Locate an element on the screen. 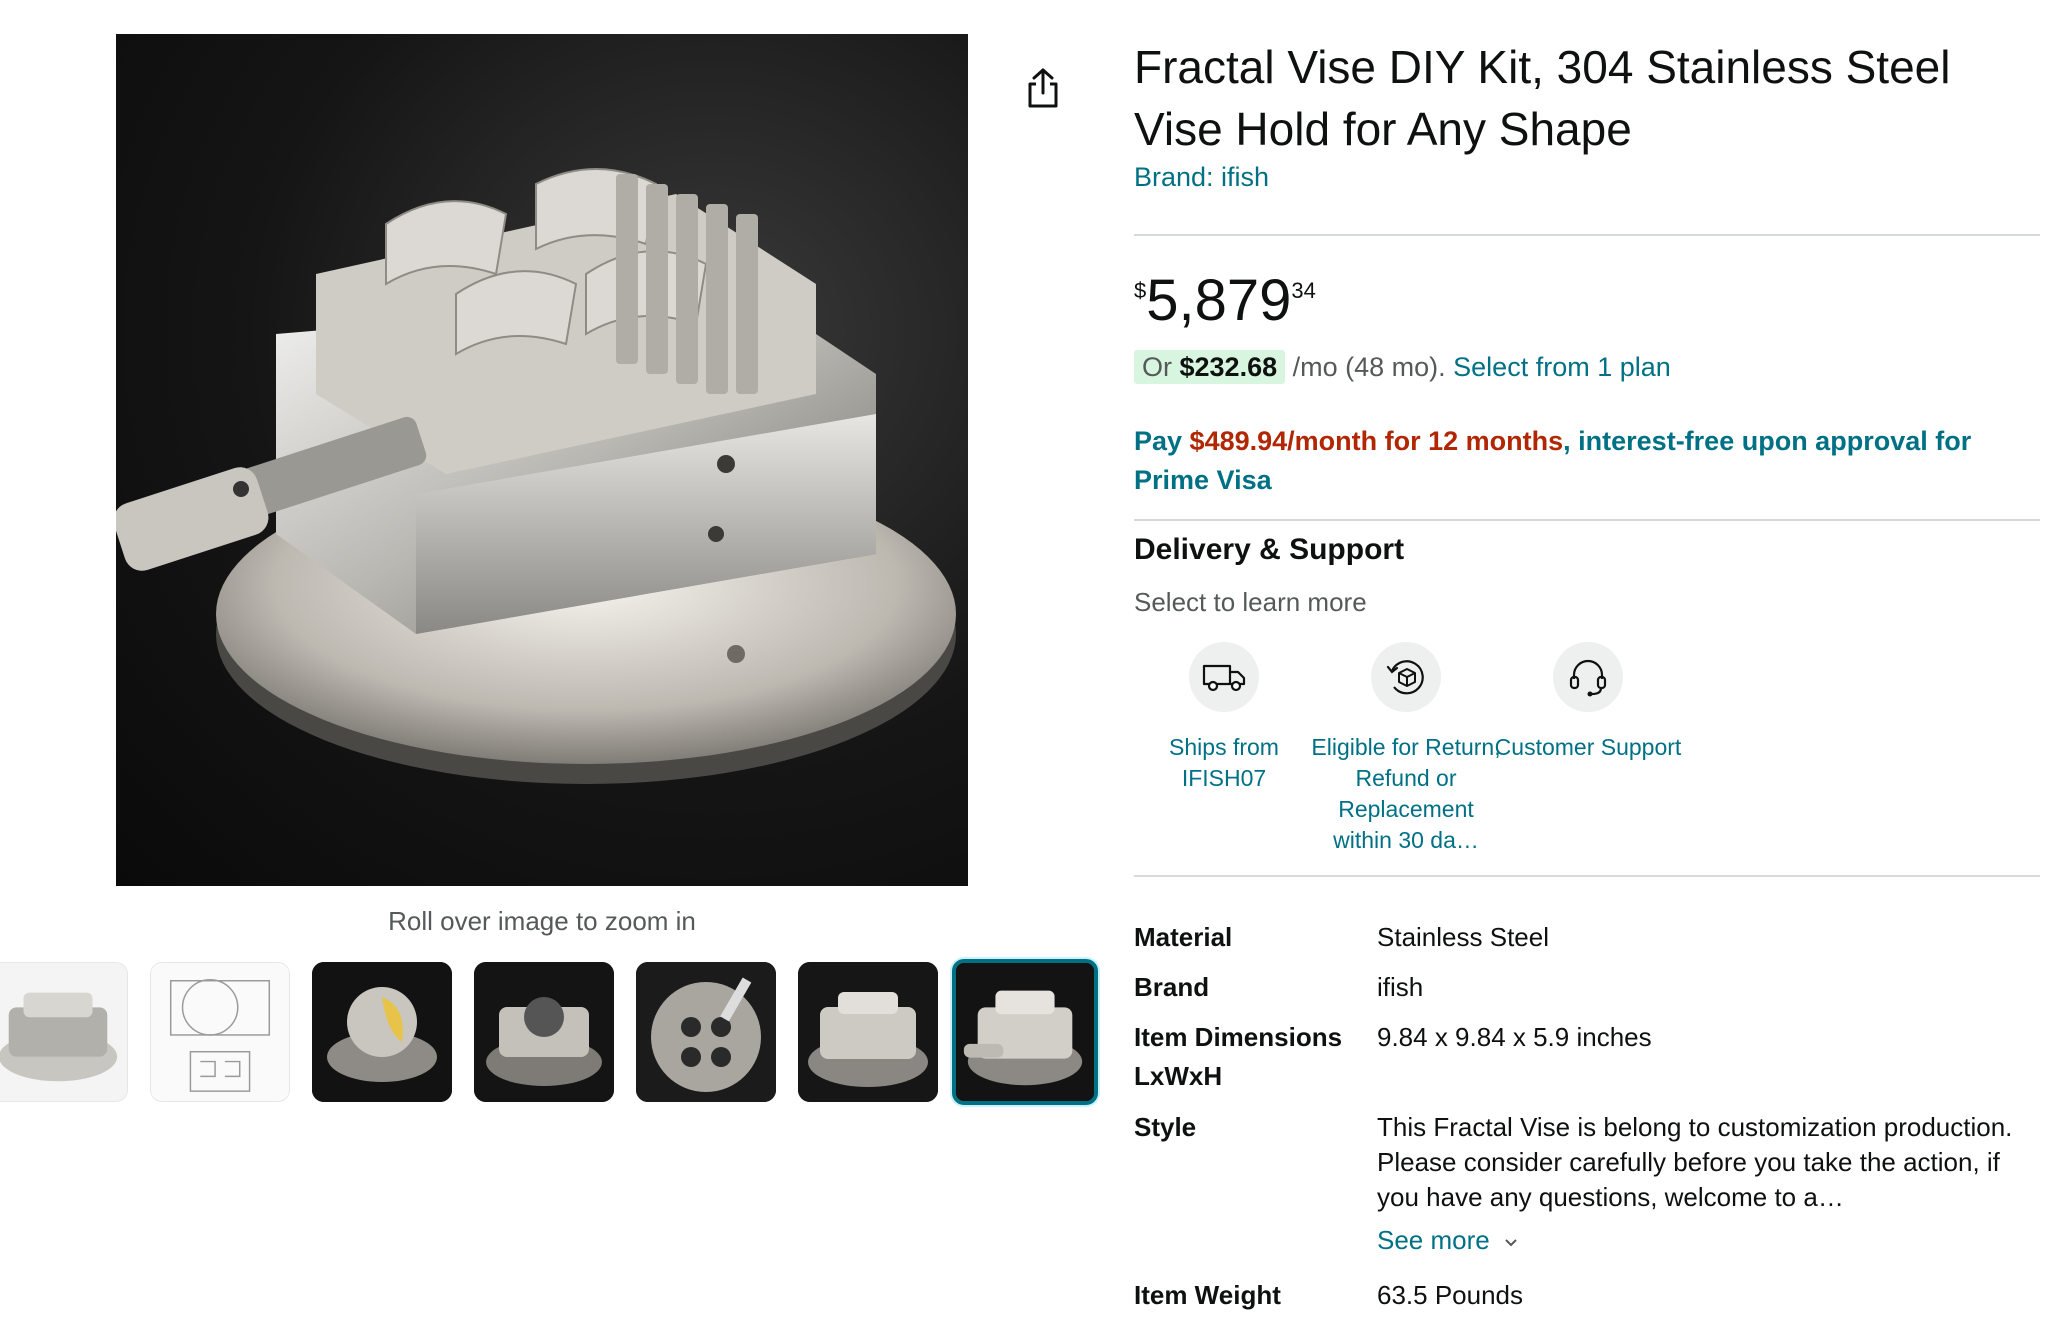 The height and width of the screenshot is (1317, 2048). price-whole: 5,879 is located at coordinates (1219, 300).